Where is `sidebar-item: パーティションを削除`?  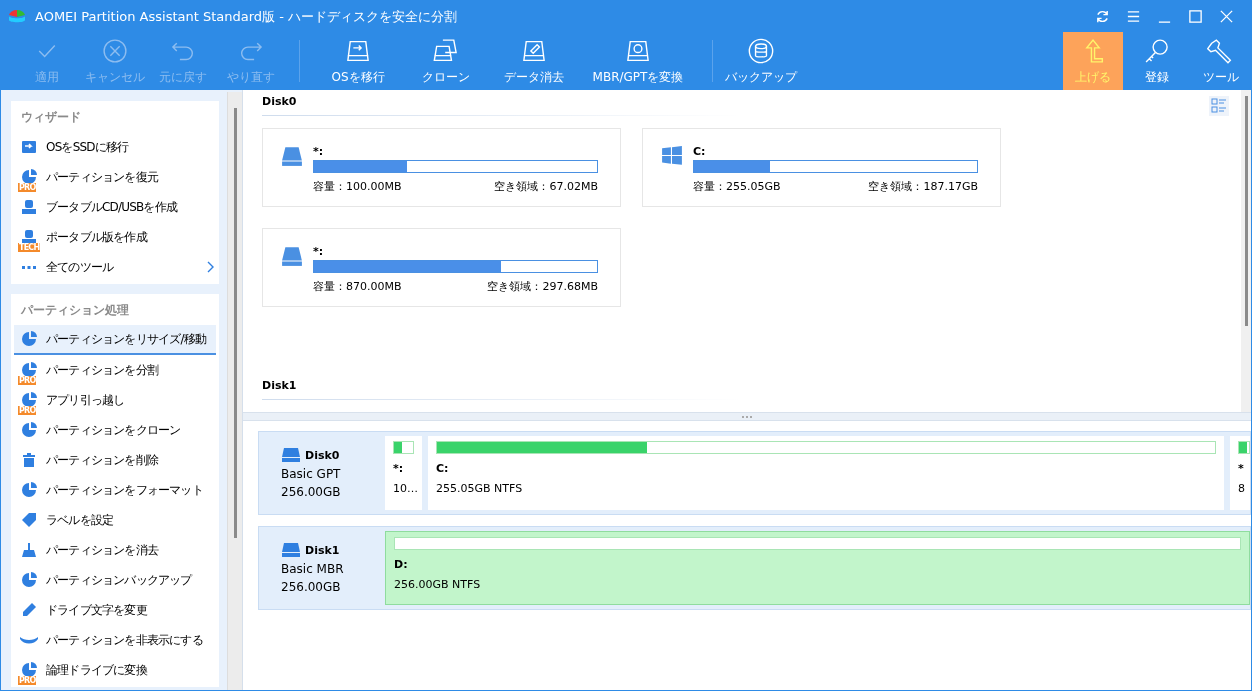 sidebar-item: パーティションを削除 is located at coordinates (115, 460).